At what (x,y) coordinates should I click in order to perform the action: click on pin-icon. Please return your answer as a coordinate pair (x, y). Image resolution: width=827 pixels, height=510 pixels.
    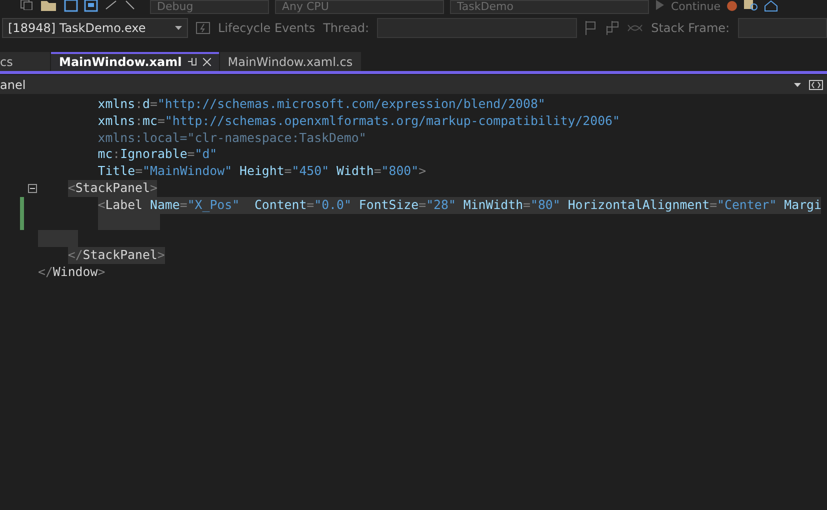
    Looking at the image, I should click on (192, 61).